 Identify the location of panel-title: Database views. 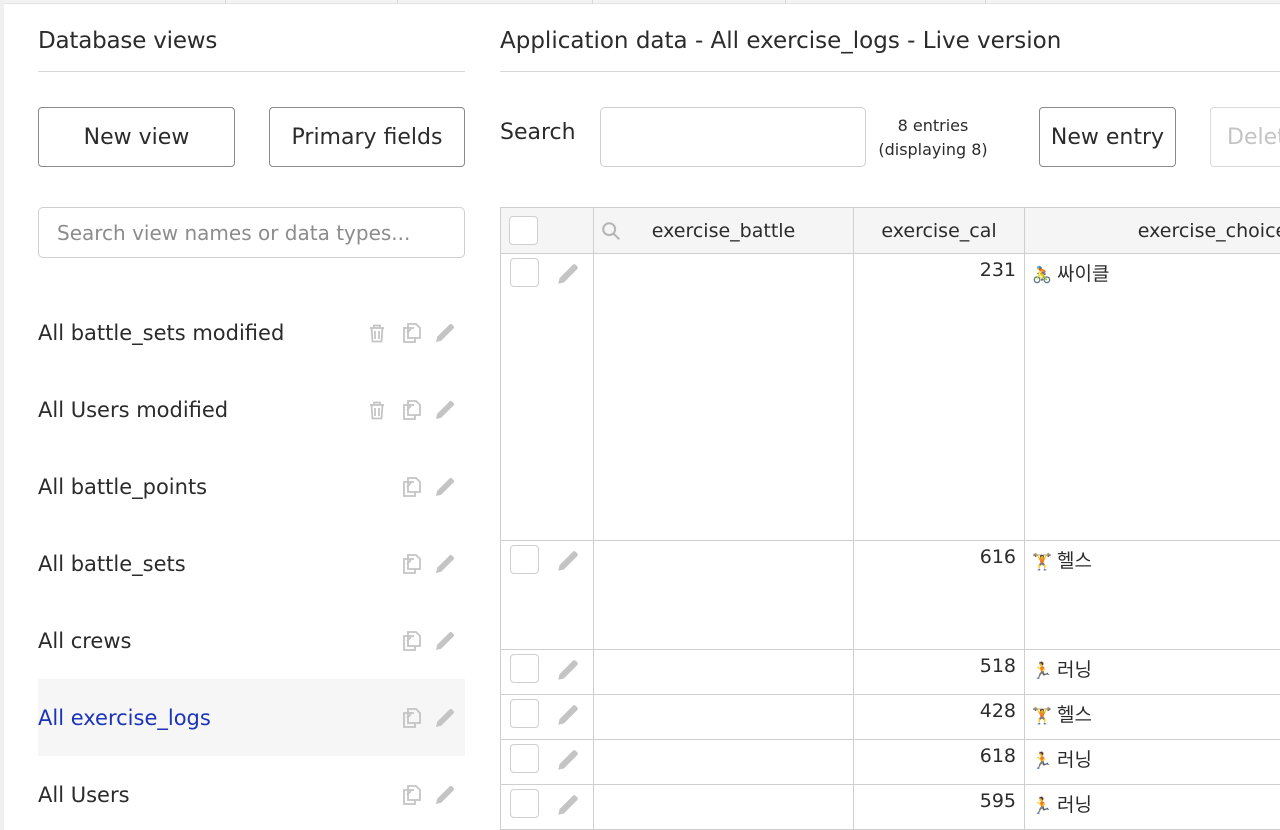
(128, 41).